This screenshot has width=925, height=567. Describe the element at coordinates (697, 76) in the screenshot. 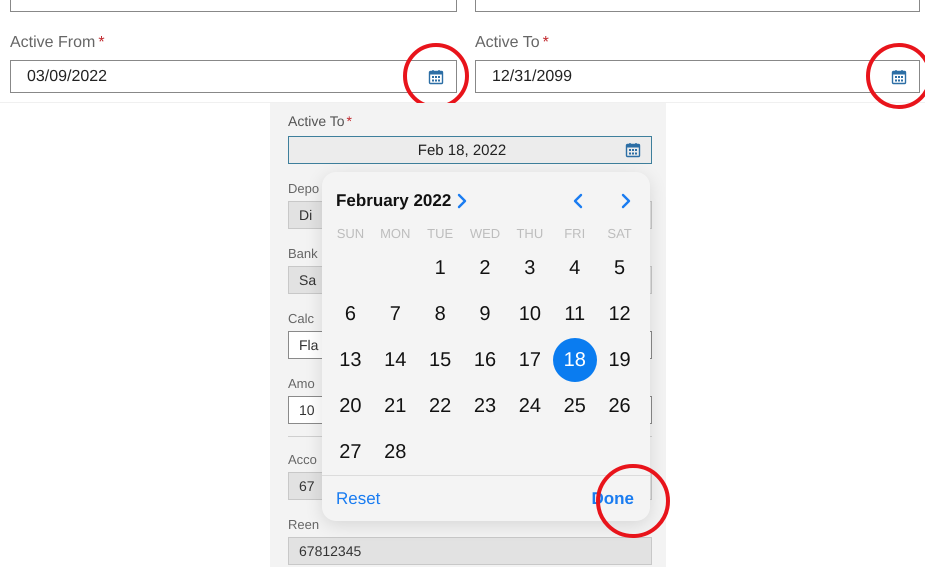

I see `date-field: 12/31/2099` at that location.